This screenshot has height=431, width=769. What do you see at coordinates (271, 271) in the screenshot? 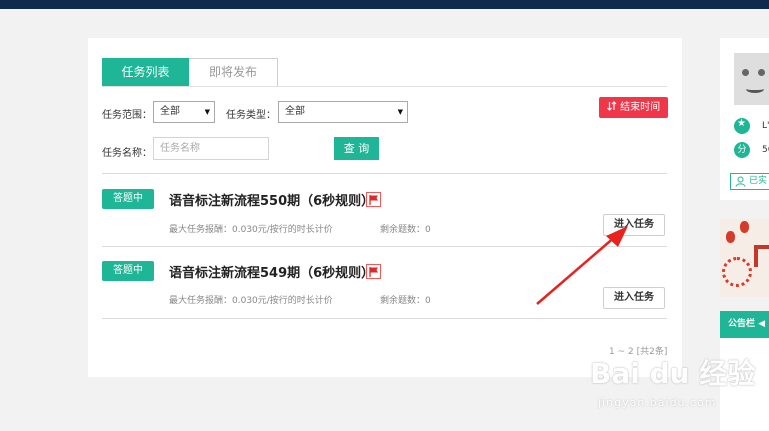
I see `task-title: 语音标注新流程549期（6秒规则）` at bounding box center [271, 271].